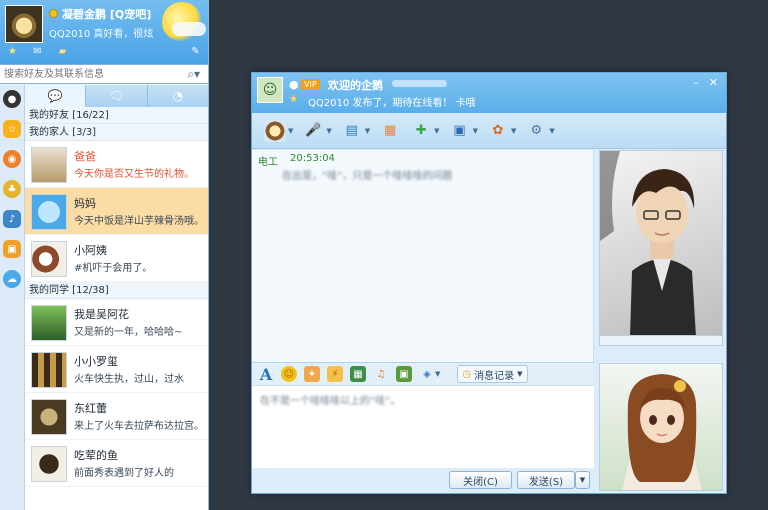 This screenshot has height=510, width=768. What do you see at coordinates (312, 374) in the screenshot?
I see `magic-emoticon-icon: ✦` at bounding box center [312, 374].